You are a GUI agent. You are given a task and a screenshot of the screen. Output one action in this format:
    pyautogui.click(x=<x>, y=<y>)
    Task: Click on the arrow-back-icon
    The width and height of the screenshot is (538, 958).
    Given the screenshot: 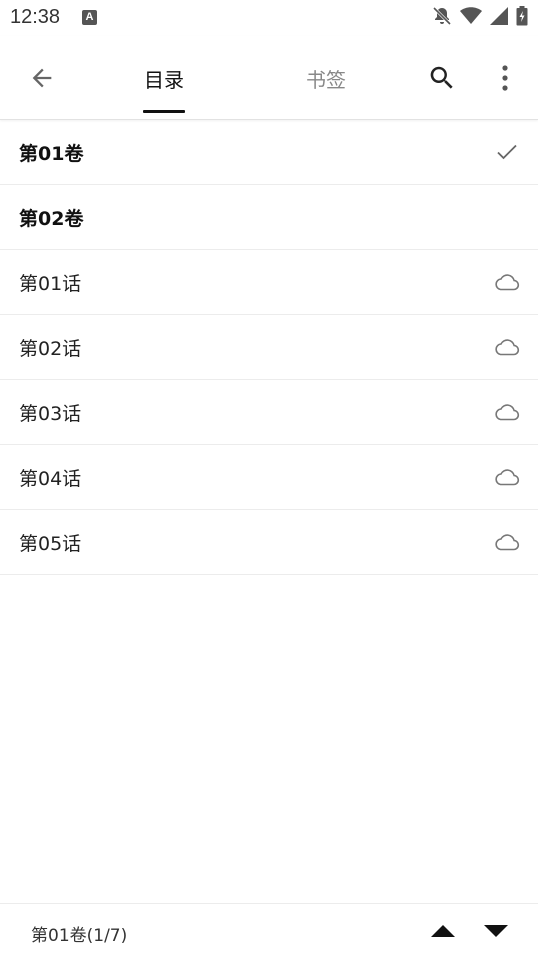 What is the action you would take?
    pyautogui.click(x=42, y=78)
    